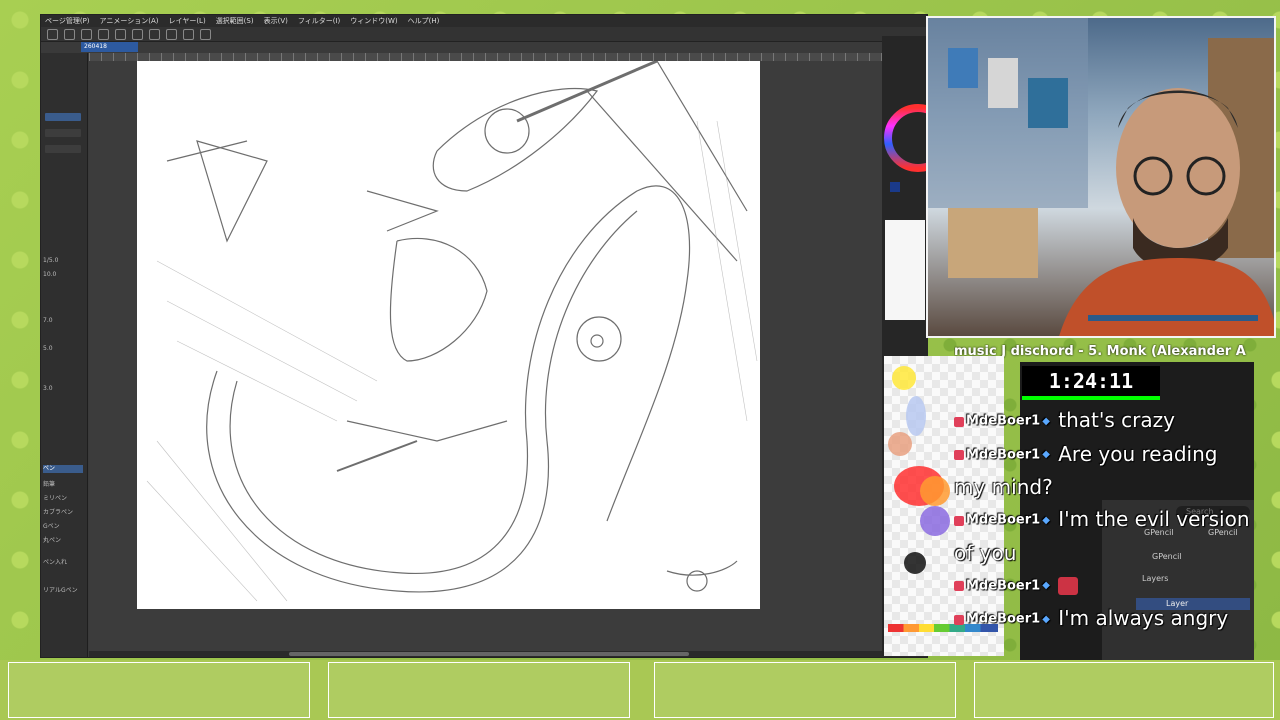  I want to click on chat-message: MdeBoer1 ◆, so click(1104, 586).